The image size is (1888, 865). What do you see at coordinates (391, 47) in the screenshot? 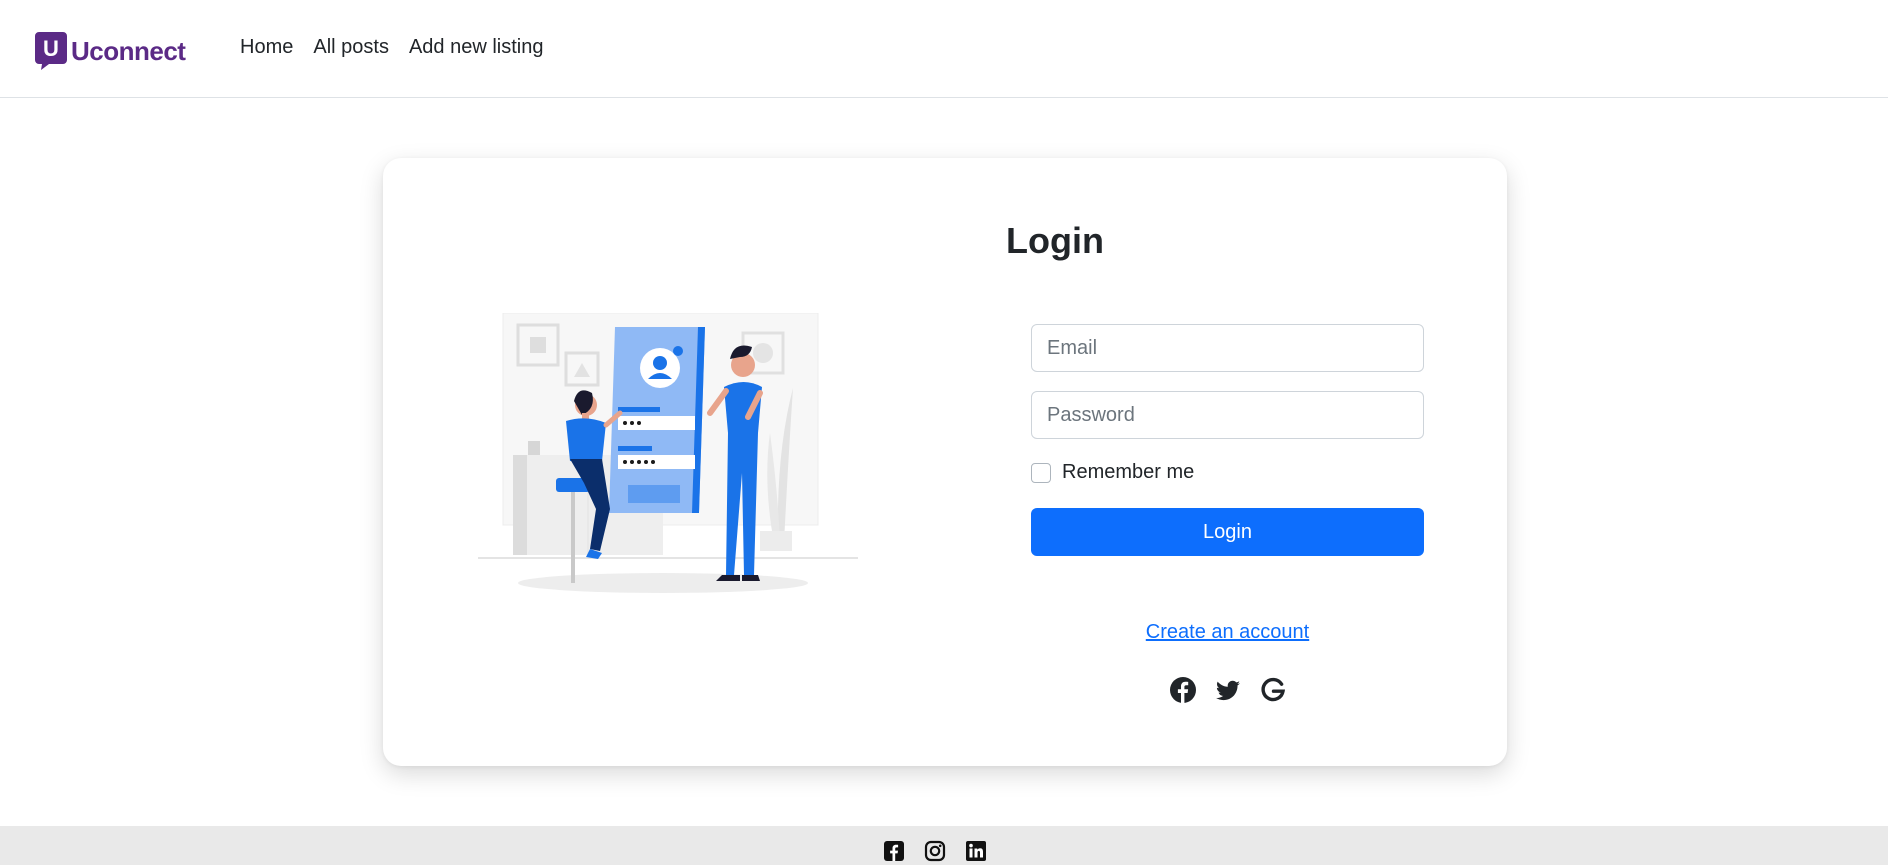
I see `nav-links: Home All posts Add new listing` at bounding box center [391, 47].